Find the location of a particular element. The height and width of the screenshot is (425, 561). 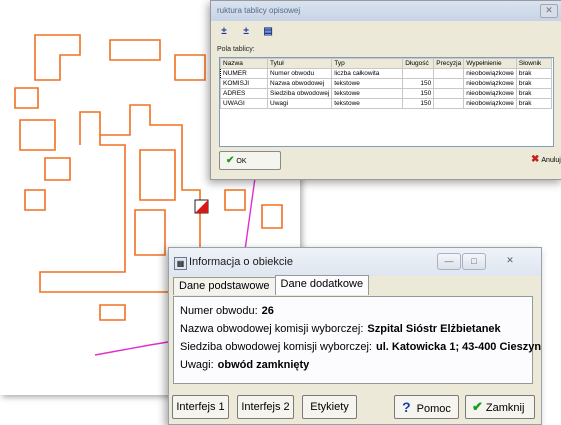

interfejs-2-button: Interfejs 2 is located at coordinates (265, 407).